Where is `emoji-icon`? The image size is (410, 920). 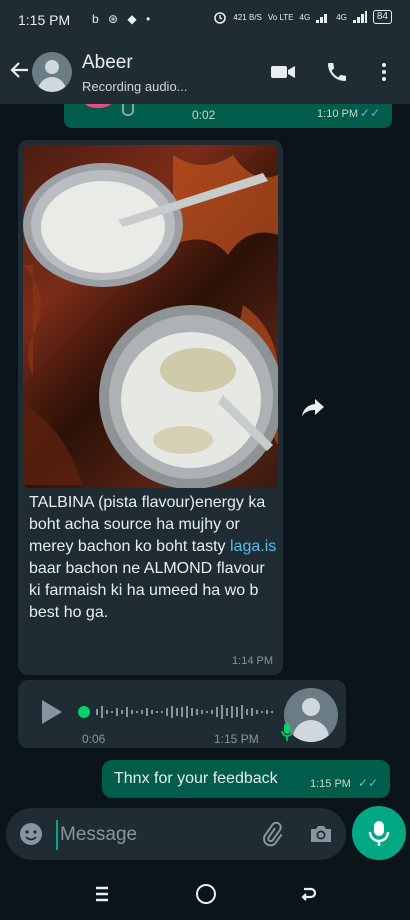 emoji-icon is located at coordinates (31, 834).